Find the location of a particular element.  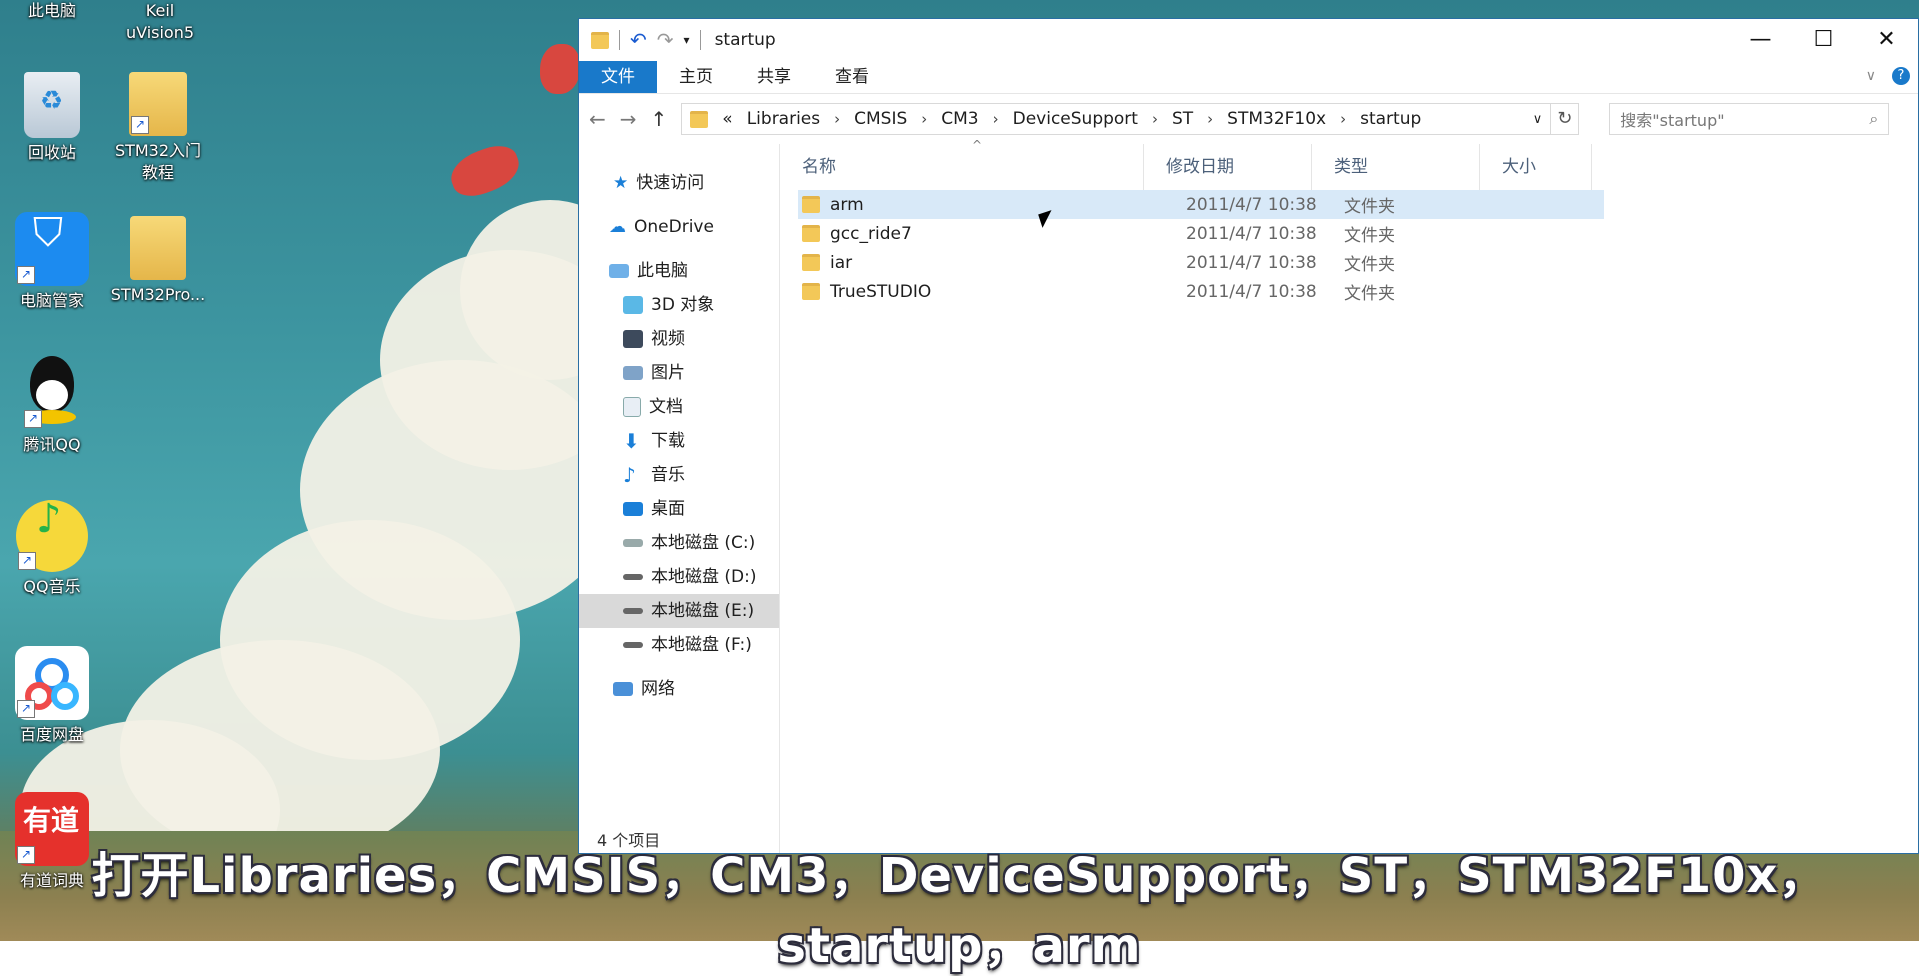

minimize-button: — is located at coordinates (1760, 40).